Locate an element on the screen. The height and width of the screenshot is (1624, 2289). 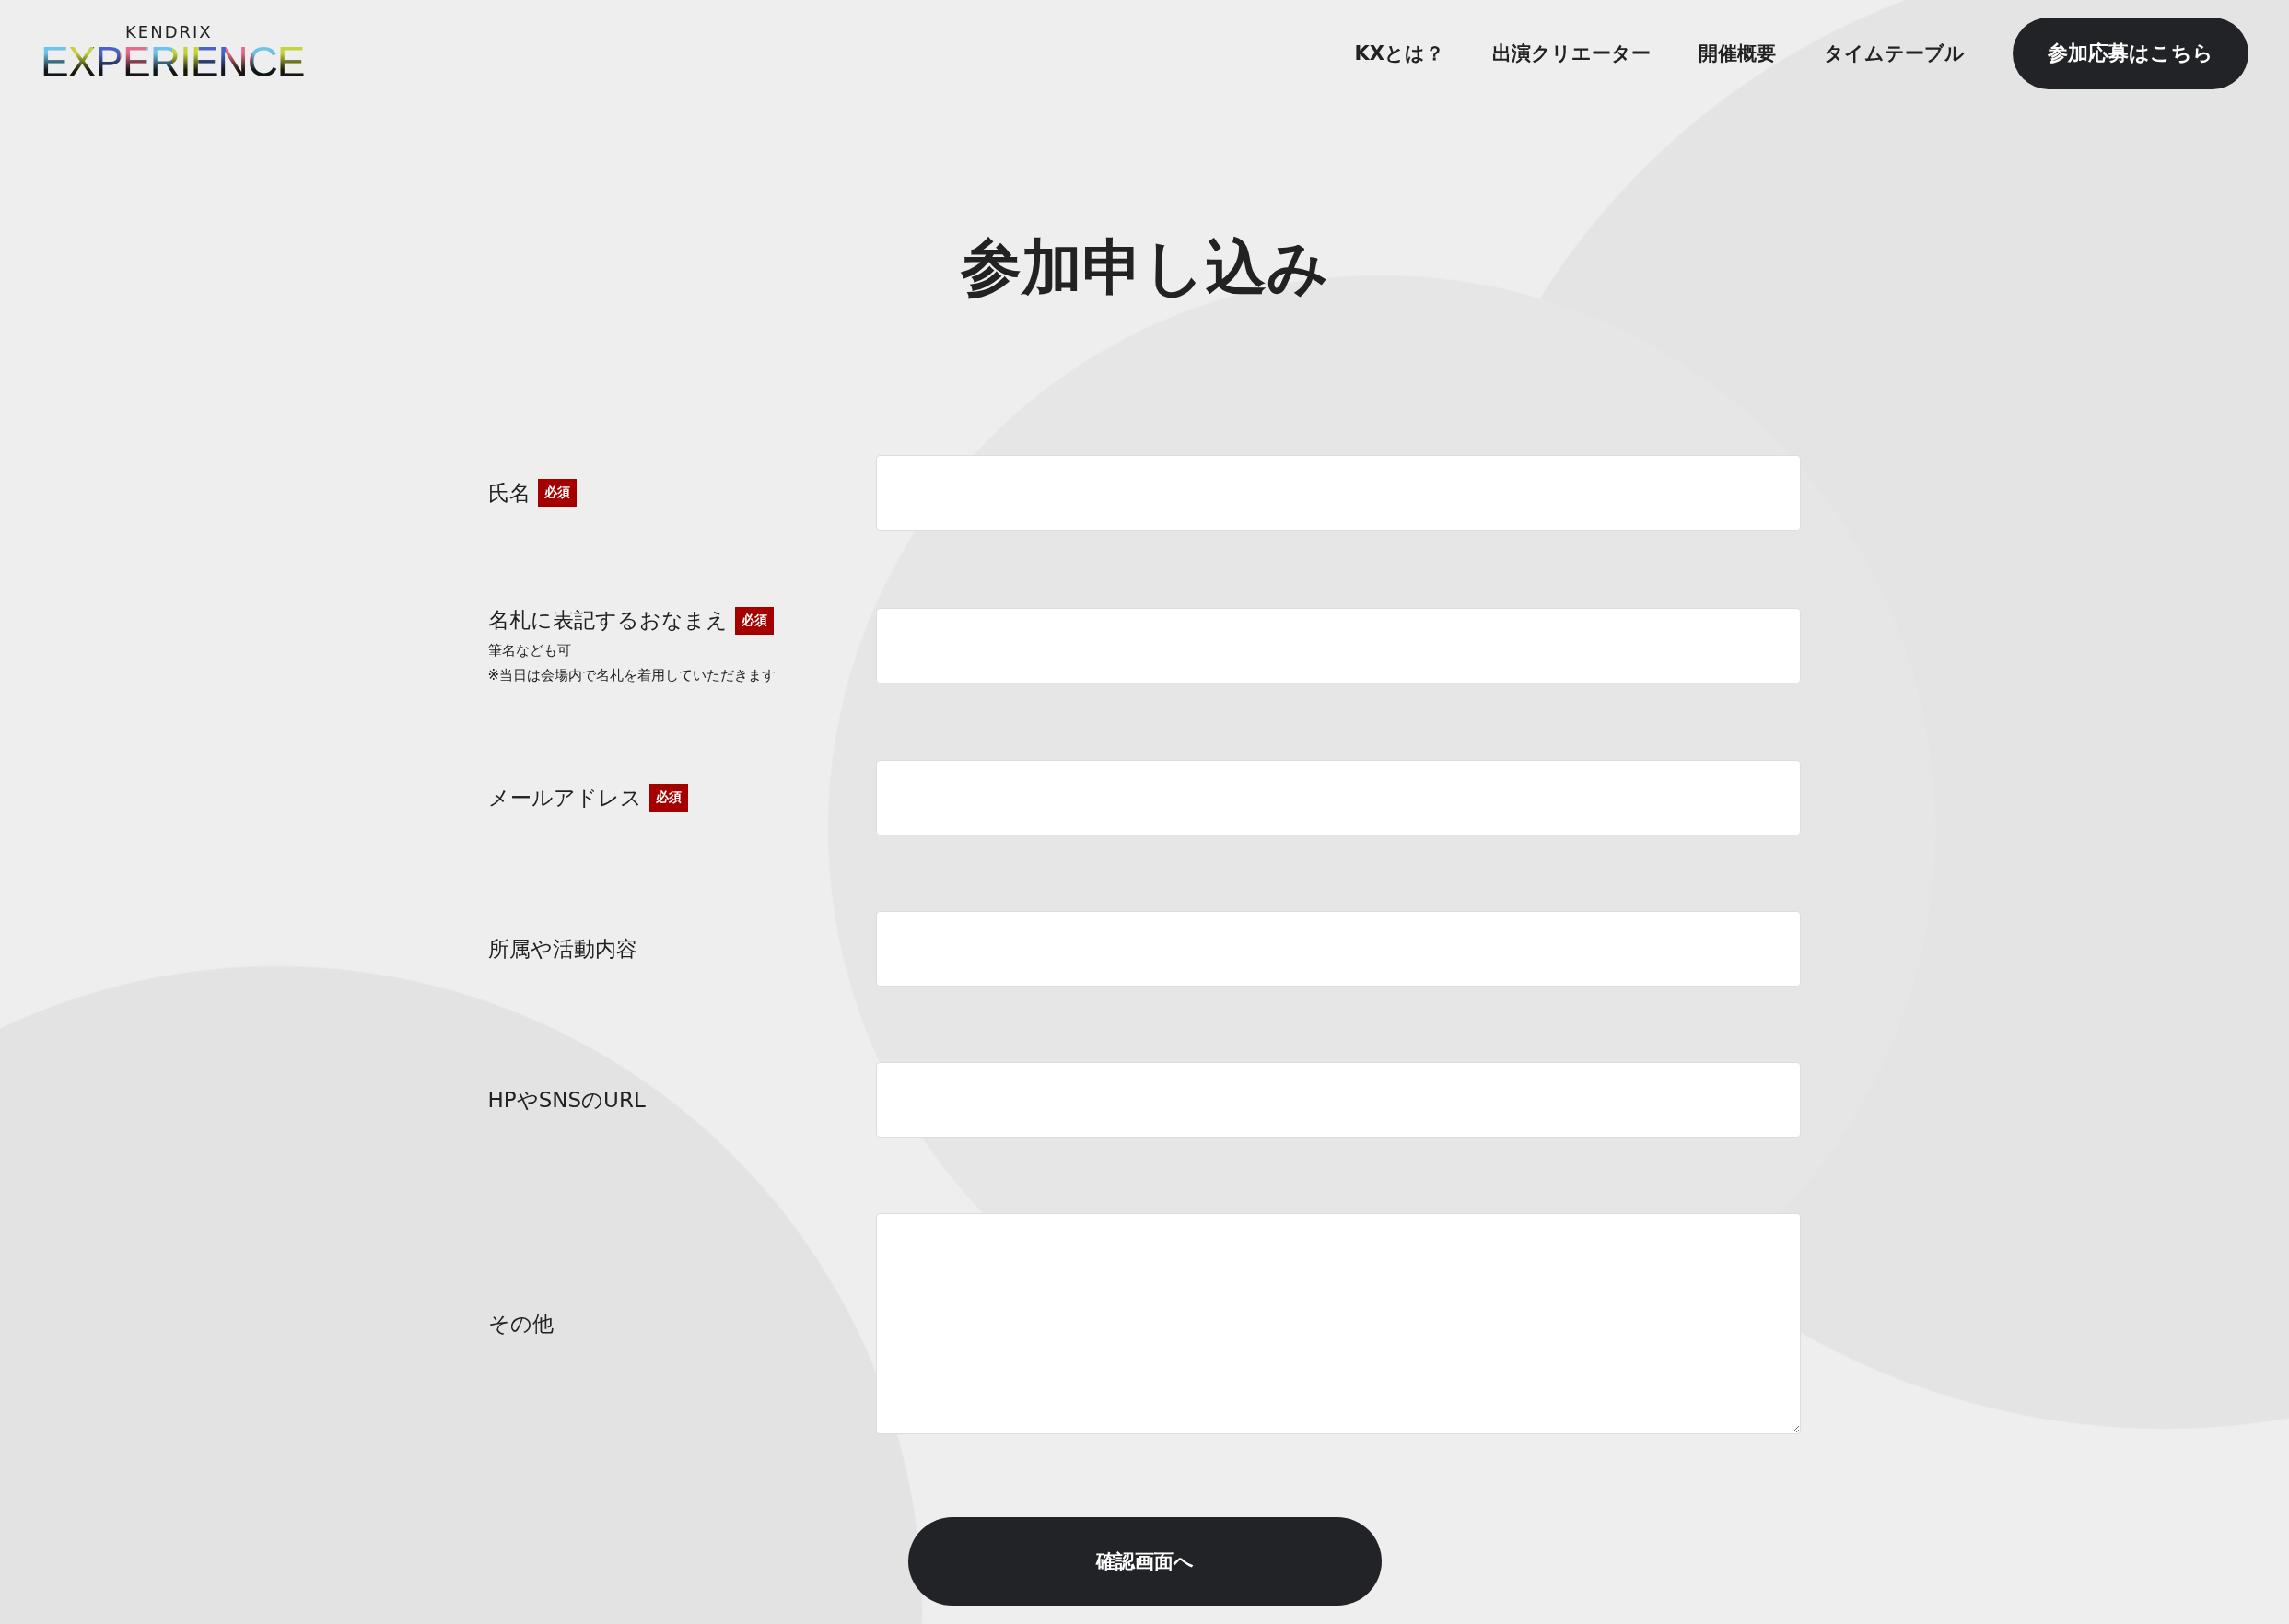
field-label: その他 is located at coordinates (520, 1324).